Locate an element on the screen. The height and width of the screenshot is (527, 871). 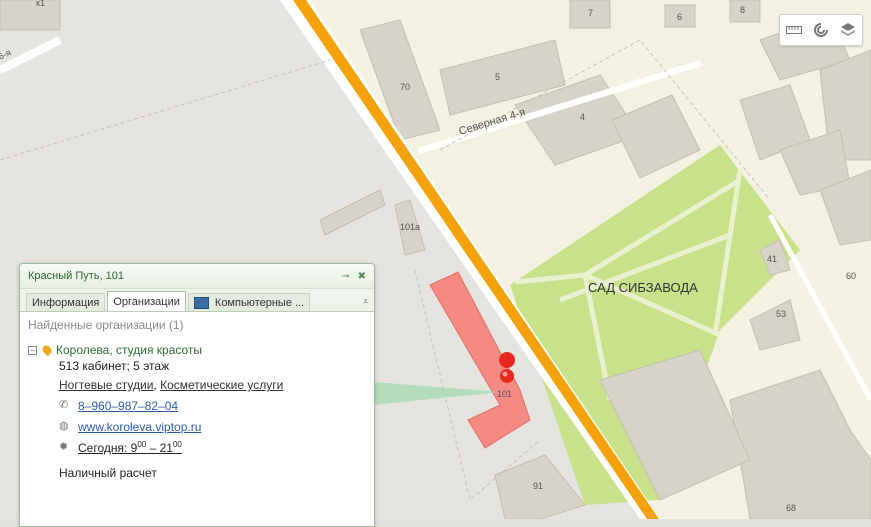
payment-info: Наличный расчет is located at coordinates (108, 473).